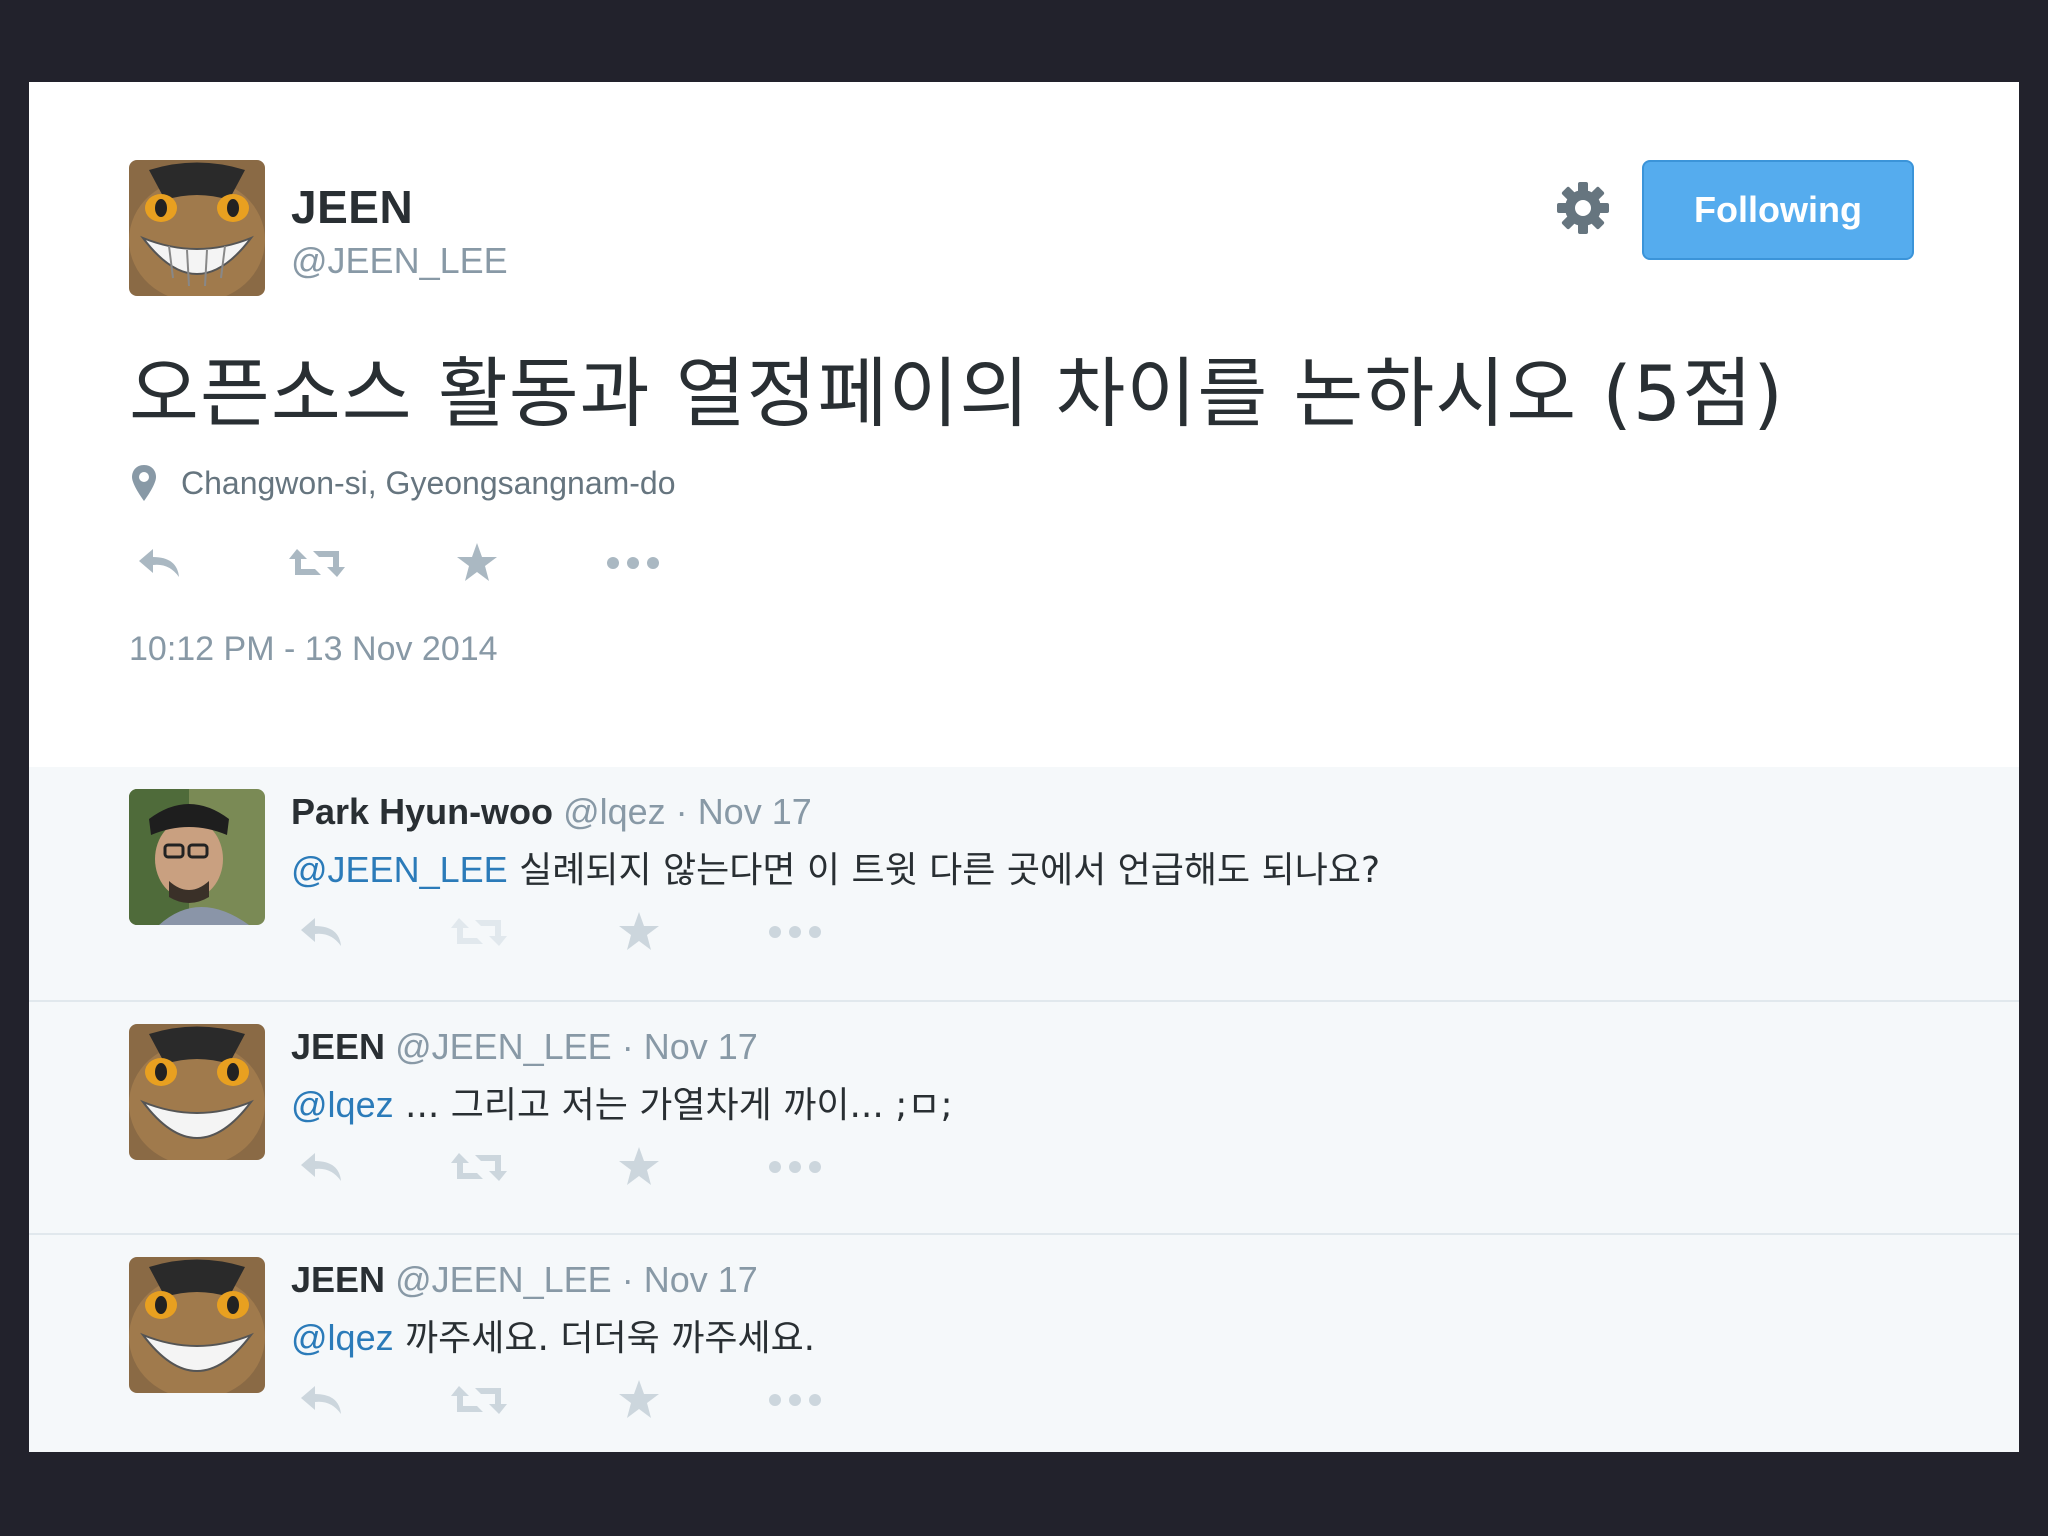 The height and width of the screenshot is (1536, 2048). I want to click on tweet-timestamp: 10:12 PM - 13 Nov 2014, so click(313, 649).